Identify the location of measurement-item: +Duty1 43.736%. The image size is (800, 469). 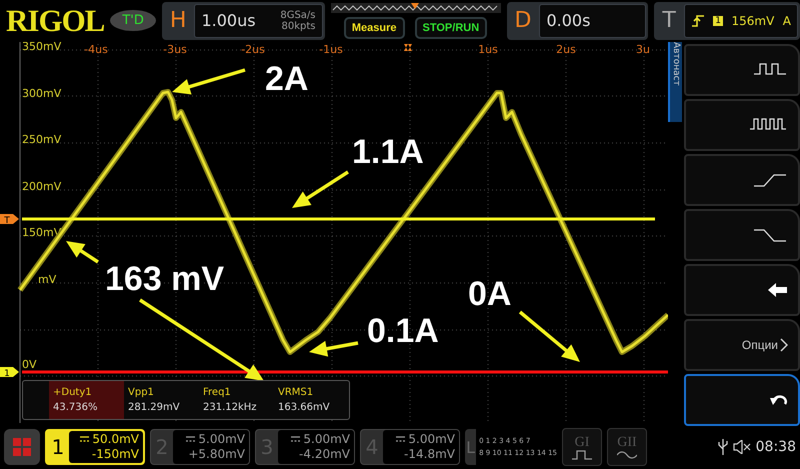
(86, 399).